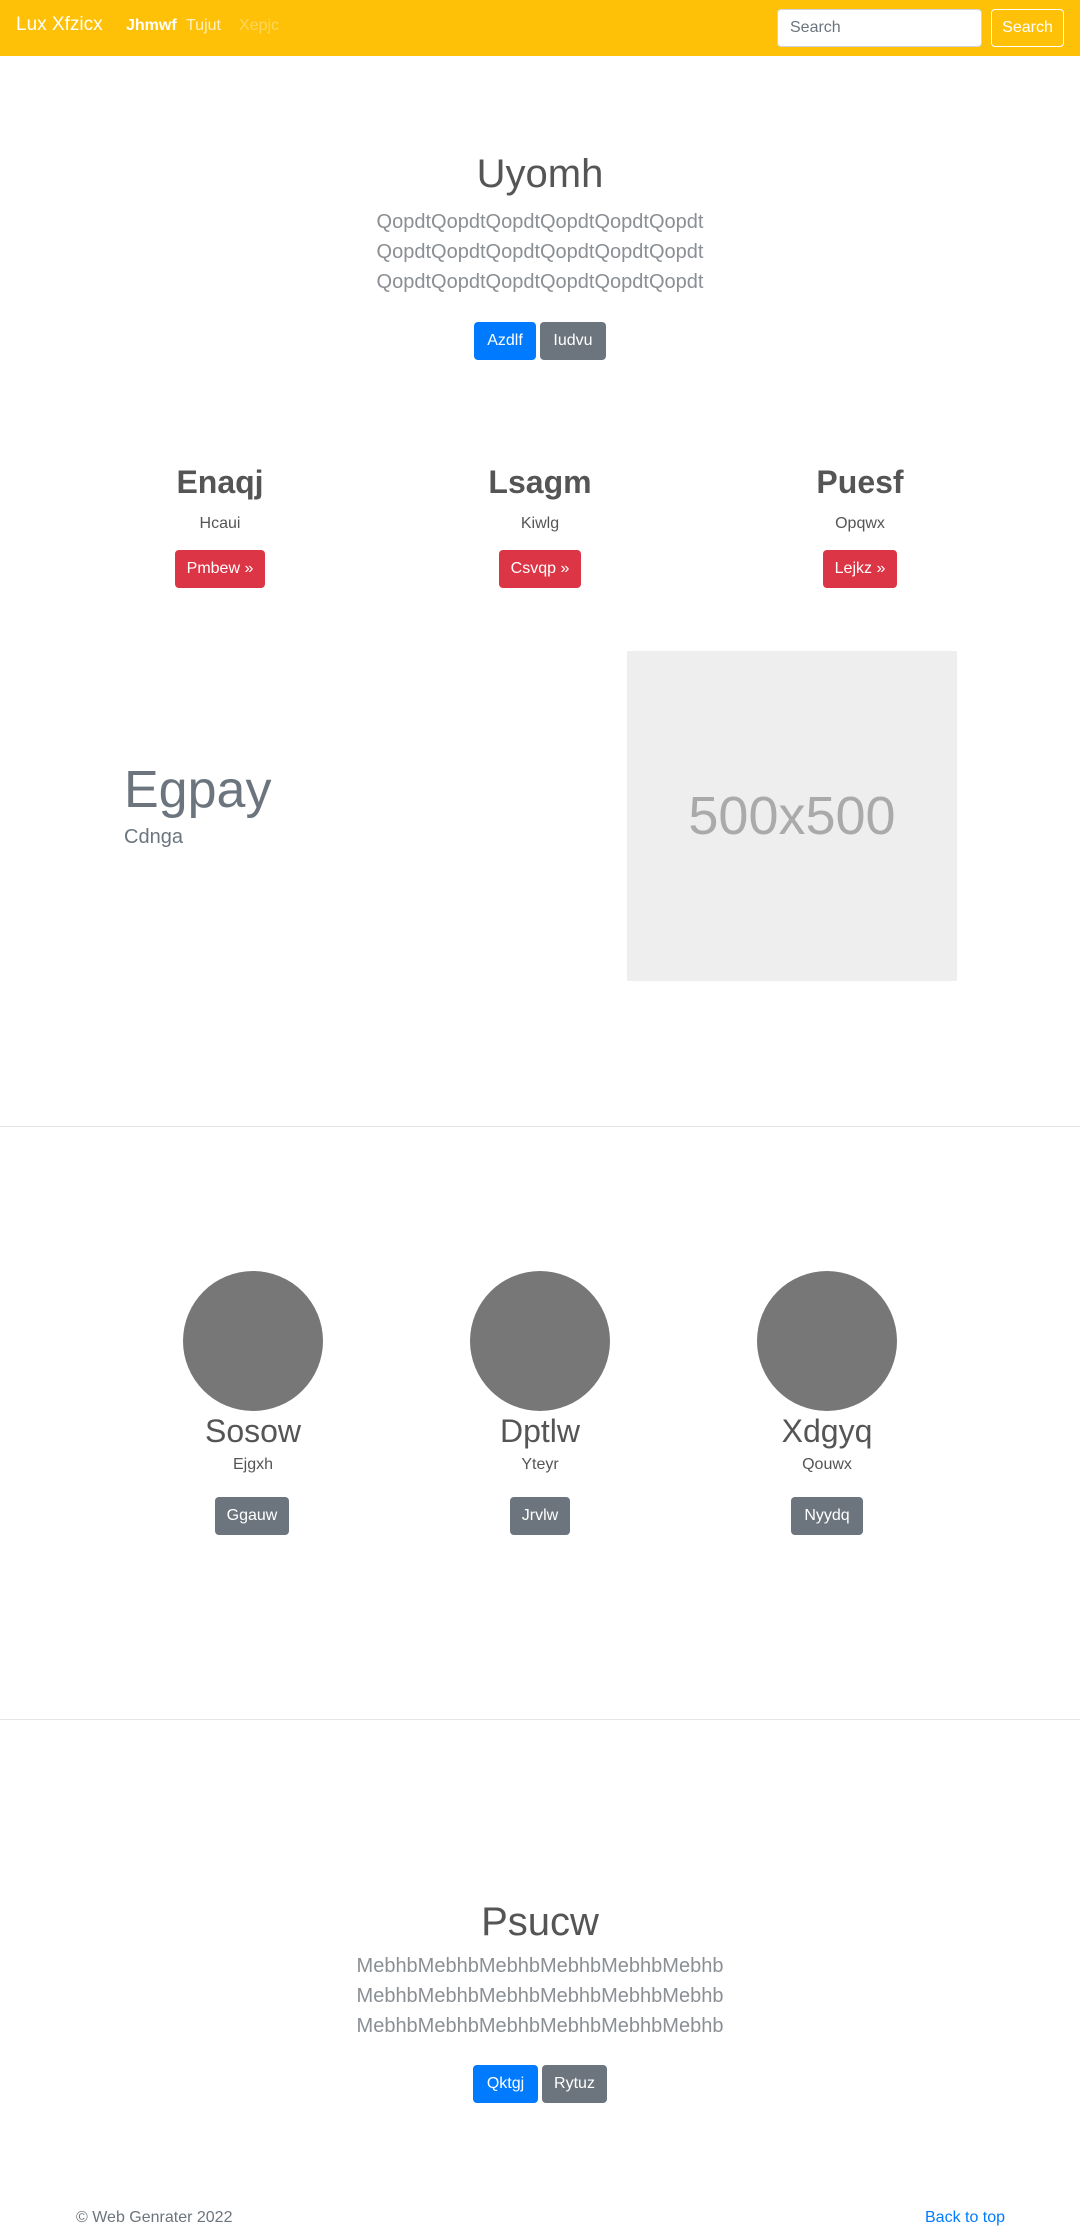 This screenshot has height=2232, width=1080. What do you see at coordinates (220, 482) in the screenshot?
I see `feature-title: Enaqj` at bounding box center [220, 482].